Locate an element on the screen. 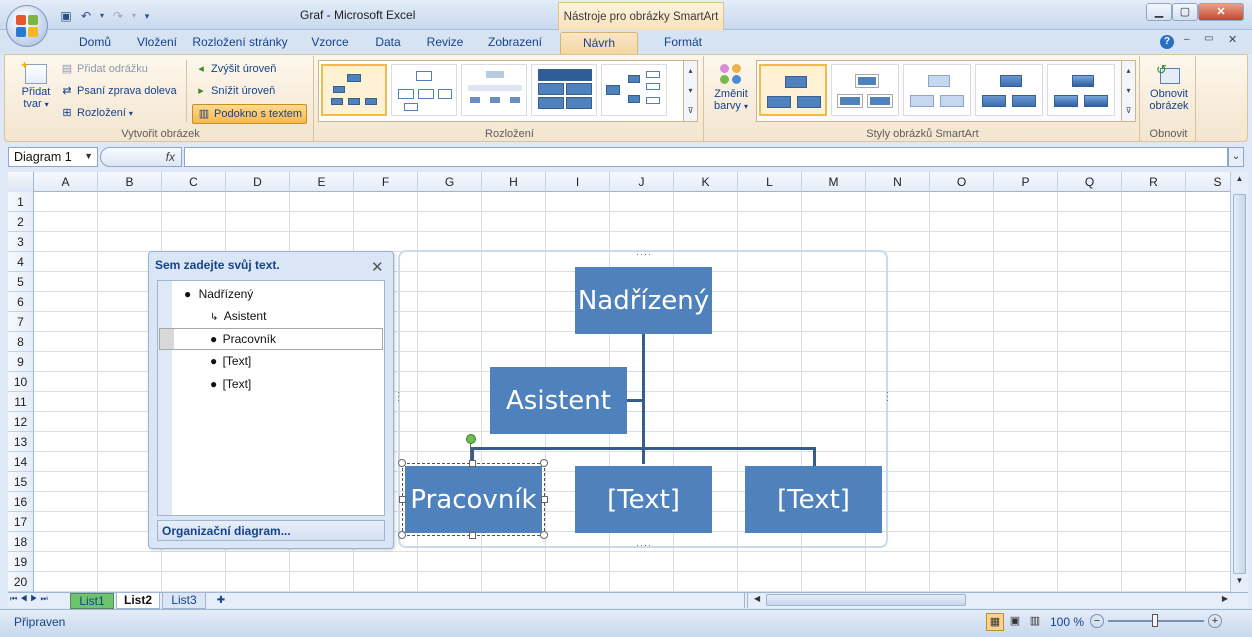 Image resolution: width=1252 pixels, height=637 pixels. row-header: 20 is located at coordinates (21, 582).